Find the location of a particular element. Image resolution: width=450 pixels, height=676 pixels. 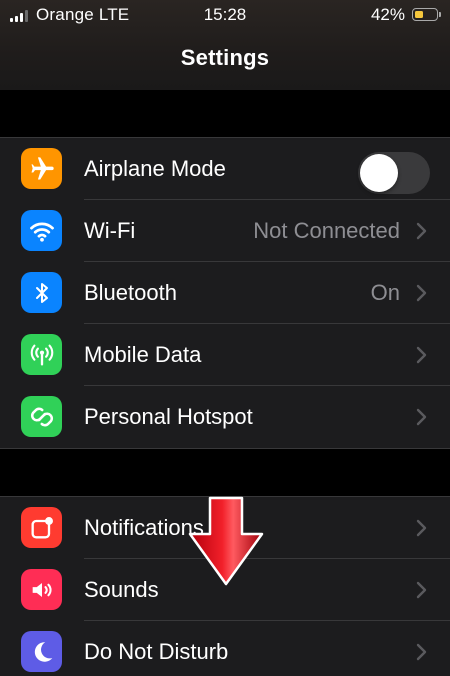

settings-row-airplane-mode: Airplane Mode is located at coordinates (225, 169).